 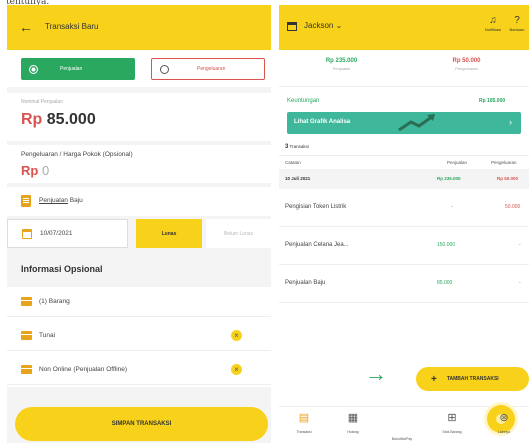 What do you see at coordinates (297, 147) in the screenshot?
I see `transaction-count: 3 Transaksi` at bounding box center [297, 147].